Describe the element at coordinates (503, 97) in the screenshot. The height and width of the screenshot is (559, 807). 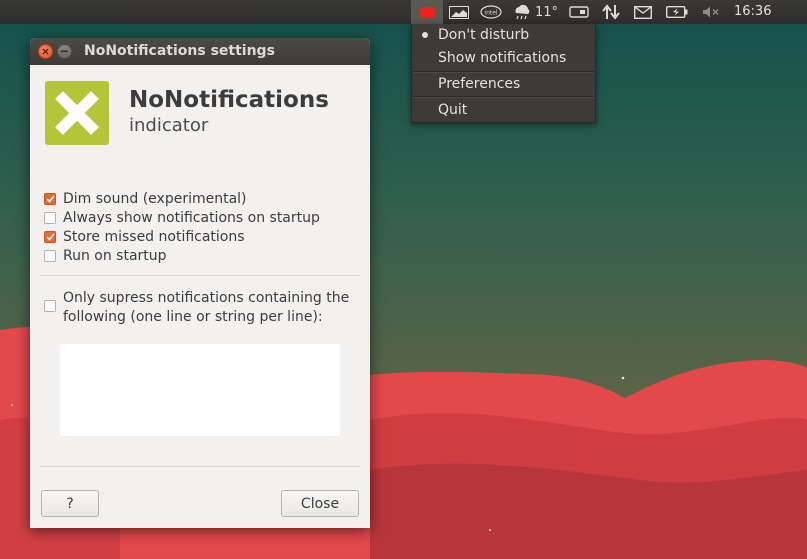
I see `menu-separator` at that location.